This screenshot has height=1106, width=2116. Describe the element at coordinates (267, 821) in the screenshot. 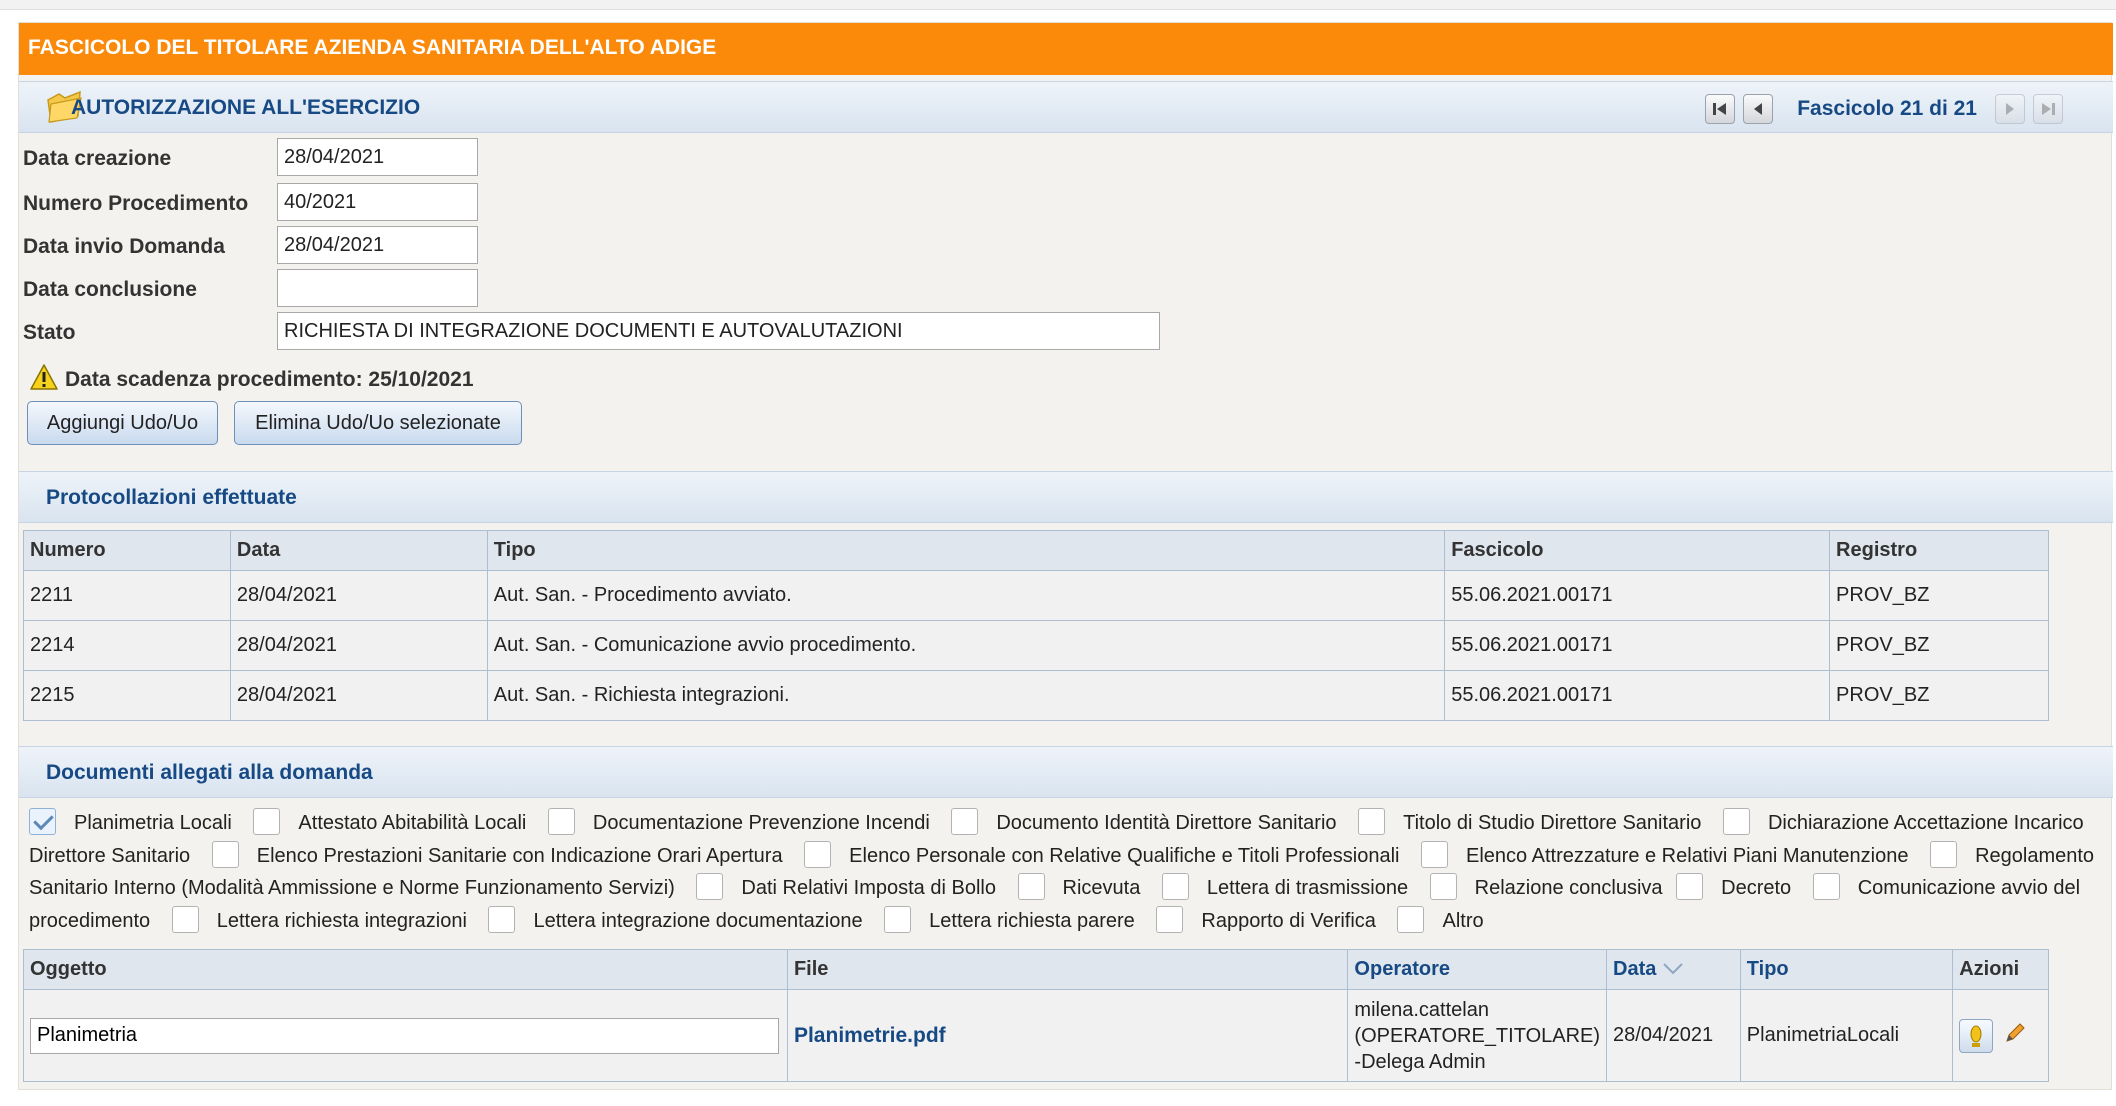

I see `checkbox-attestato-abitabilita` at that location.